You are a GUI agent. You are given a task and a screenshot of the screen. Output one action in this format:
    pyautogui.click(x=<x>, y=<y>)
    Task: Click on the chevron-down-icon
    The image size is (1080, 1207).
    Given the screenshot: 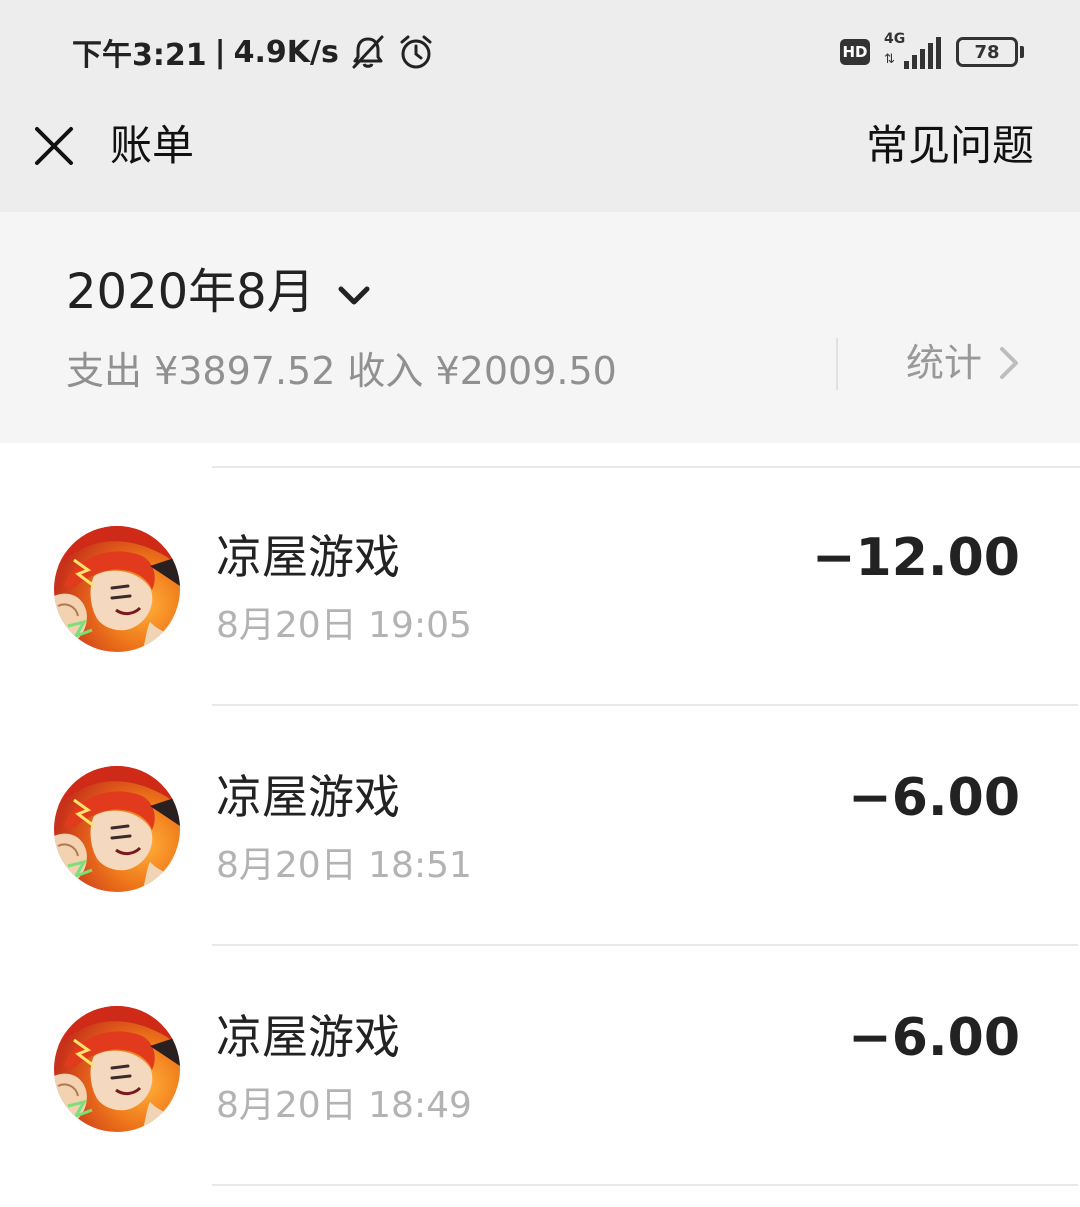 What is the action you would take?
    pyautogui.click(x=354, y=296)
    